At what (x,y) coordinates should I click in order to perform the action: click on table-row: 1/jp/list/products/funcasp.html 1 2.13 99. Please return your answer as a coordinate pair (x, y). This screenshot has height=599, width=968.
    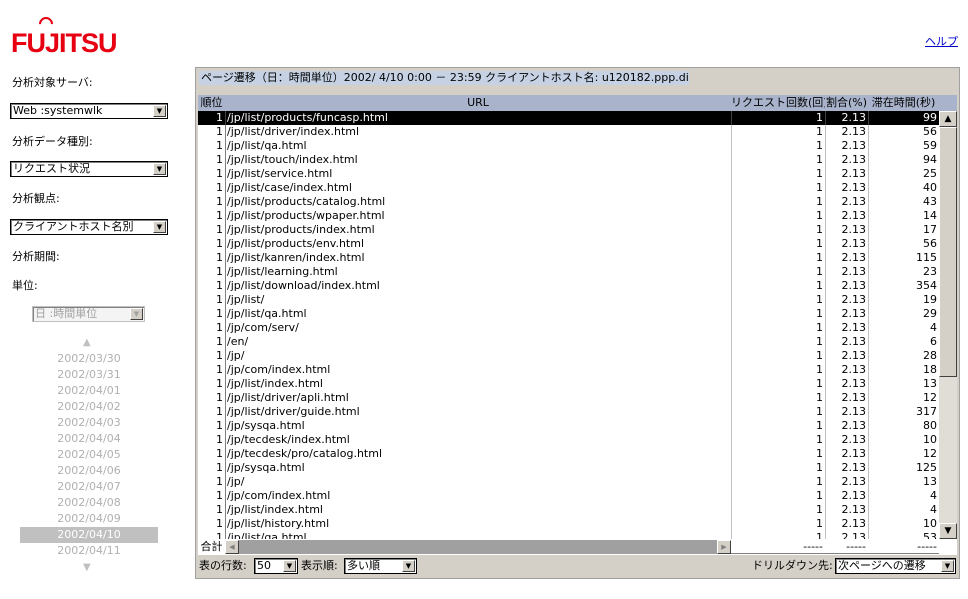
    Looking at the image, I should click on (568, 118).